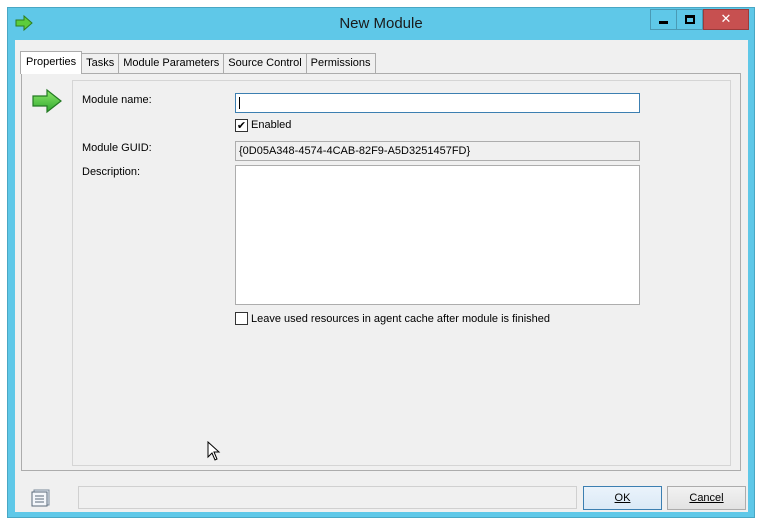 This screenshot has width=762, height=525. I want to click on minimize-button, so click(663, 19).